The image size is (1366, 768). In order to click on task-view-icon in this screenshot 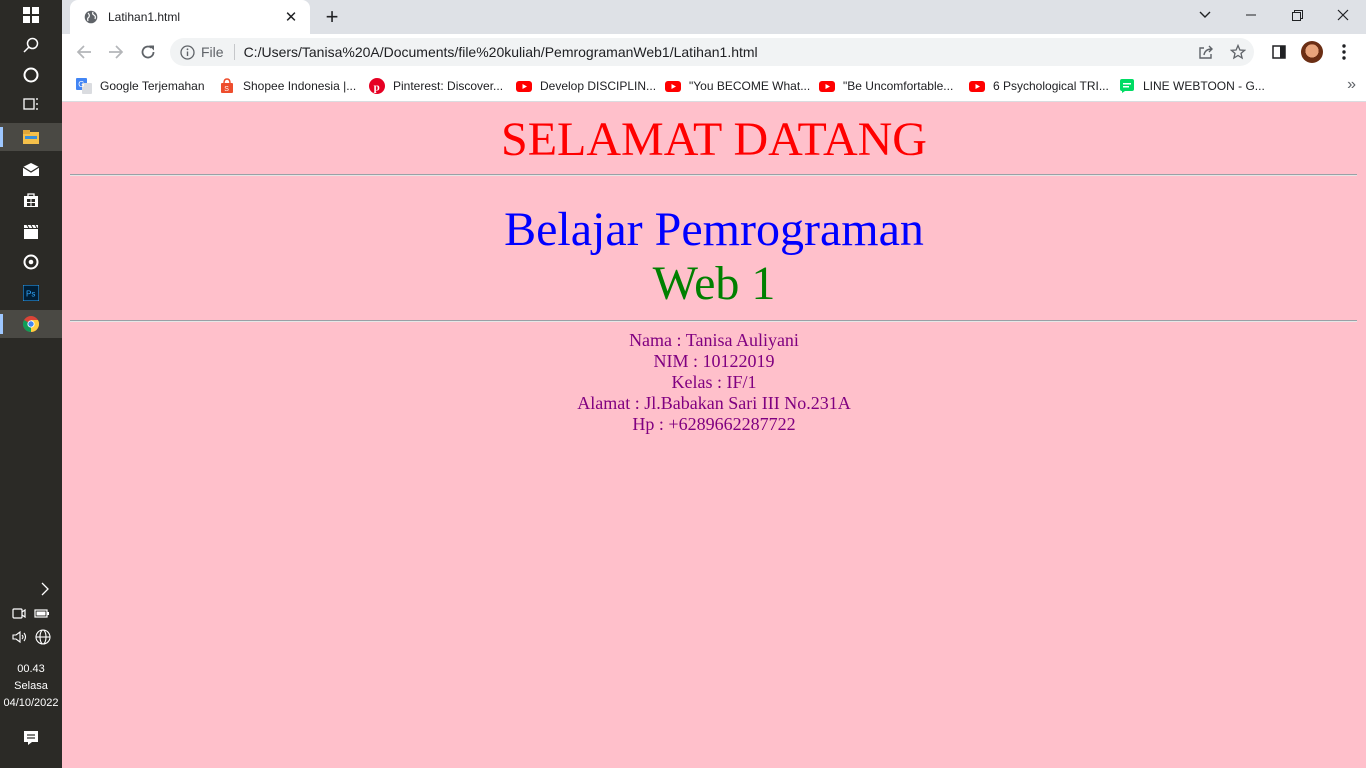, I will do `click(31, 104)`.